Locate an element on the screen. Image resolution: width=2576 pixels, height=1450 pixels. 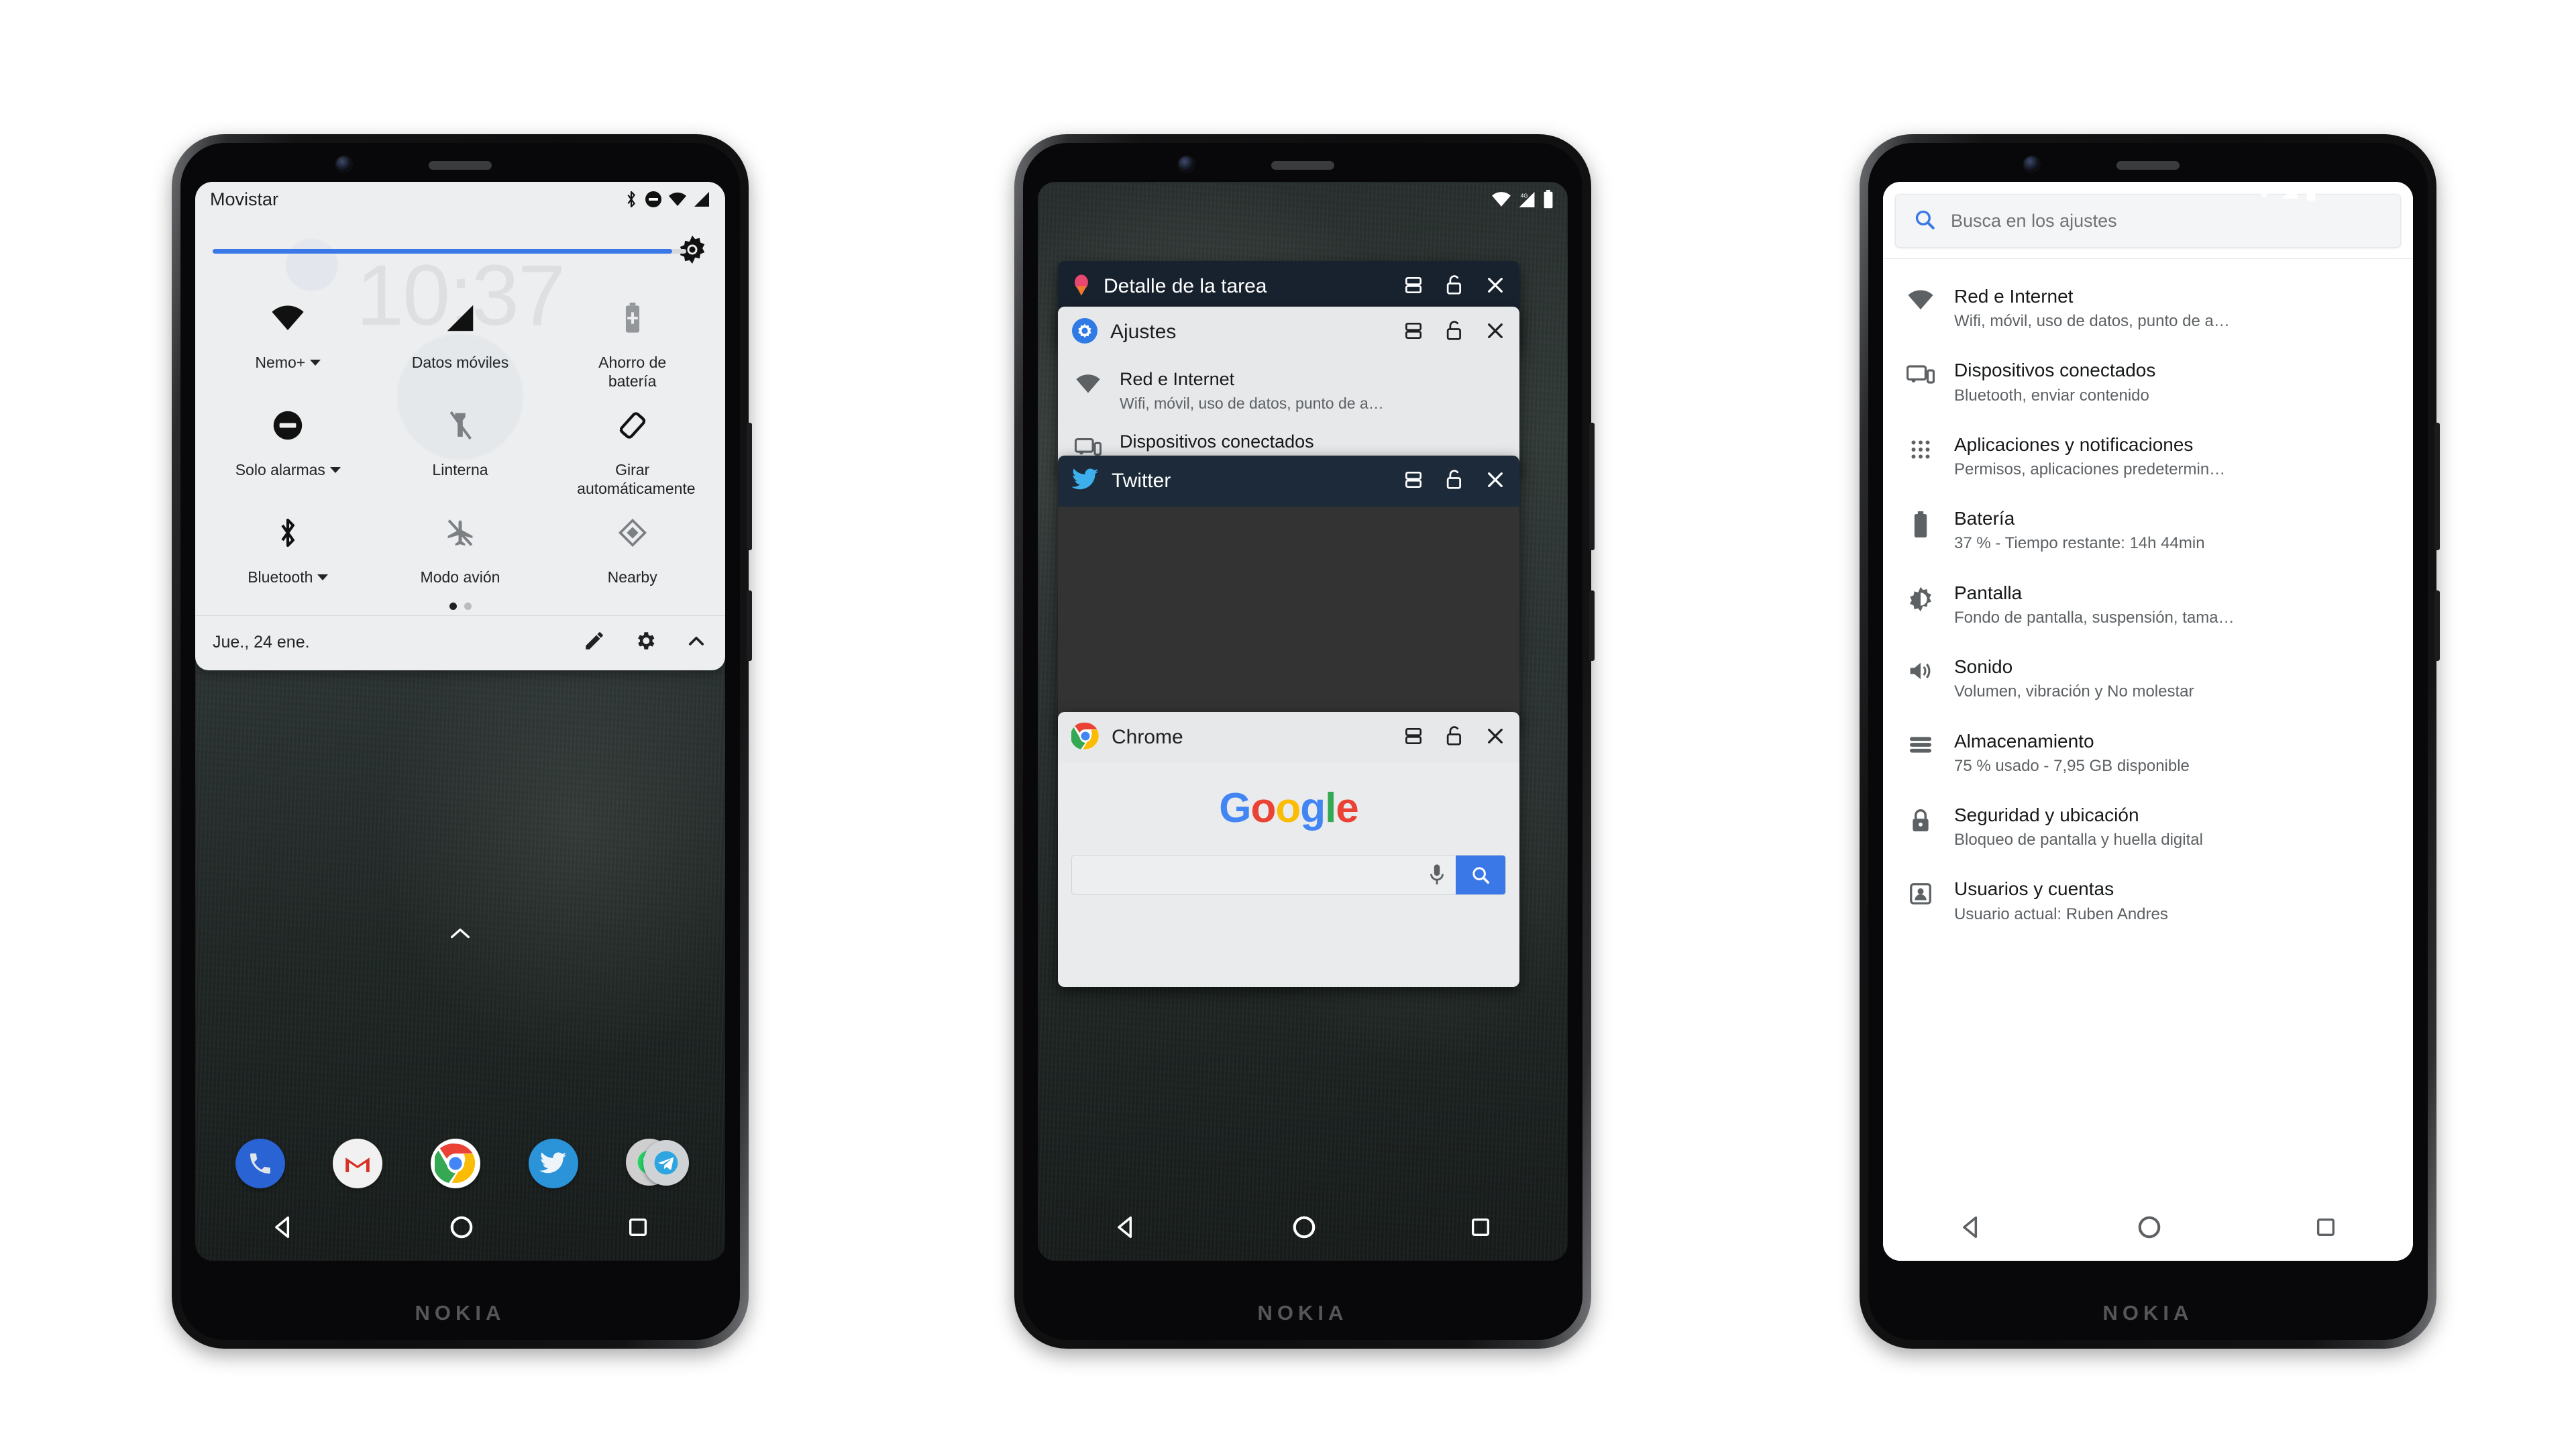
twitter-app-icon is located at coordinates (553, 1163).